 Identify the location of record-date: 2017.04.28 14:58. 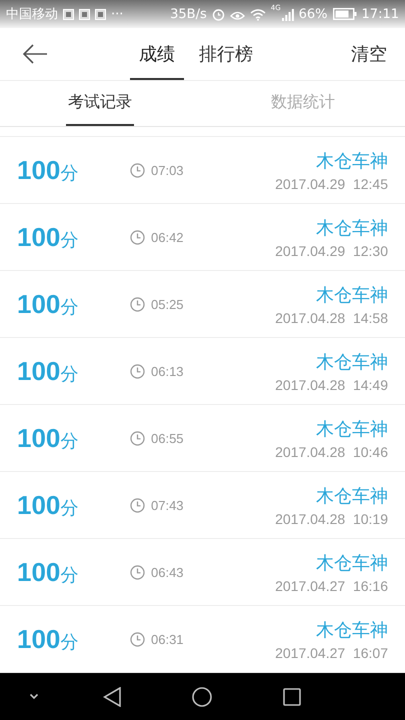
(331, 318).